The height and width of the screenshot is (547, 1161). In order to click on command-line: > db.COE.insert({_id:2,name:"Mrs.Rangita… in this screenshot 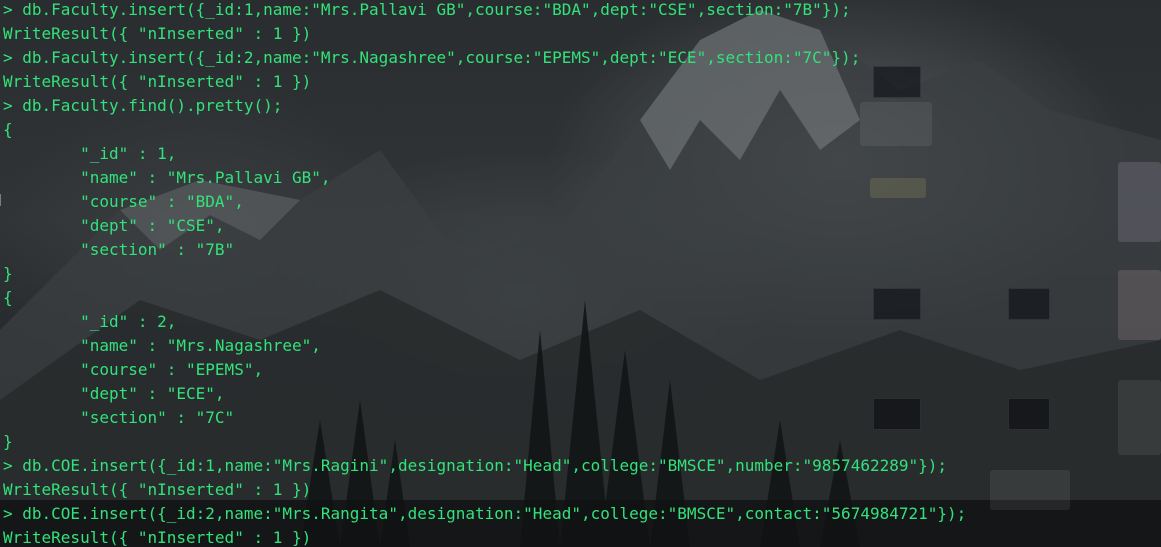, I will do `click(485, 513)`.